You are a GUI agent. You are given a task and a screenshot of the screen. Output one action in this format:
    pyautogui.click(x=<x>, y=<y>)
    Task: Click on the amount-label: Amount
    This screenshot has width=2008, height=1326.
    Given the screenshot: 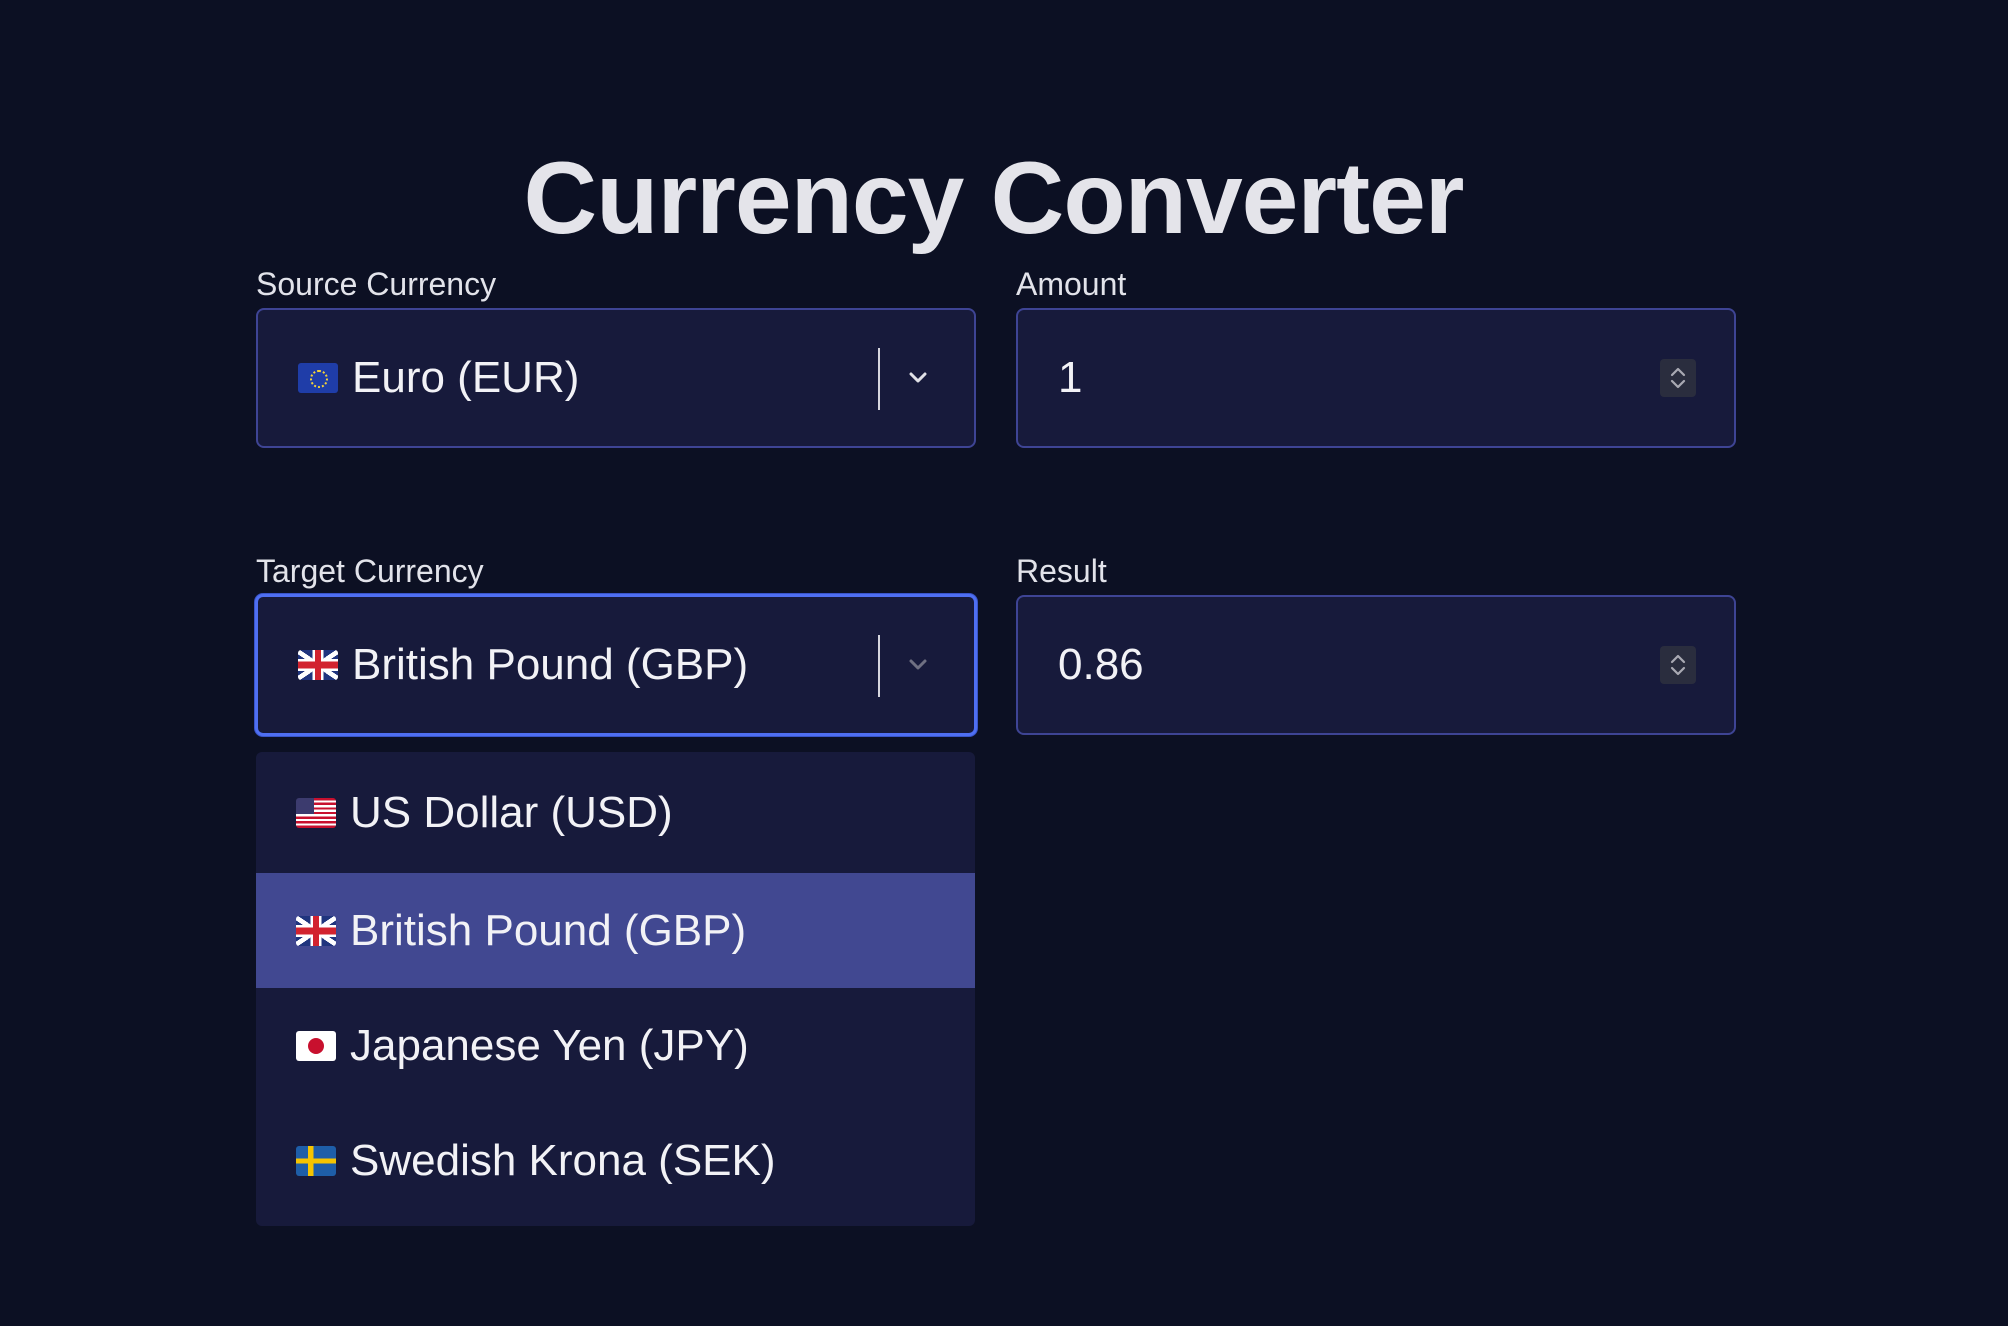 What is the action you would take?
    pyautogui.click(x=1071, y=284)
    